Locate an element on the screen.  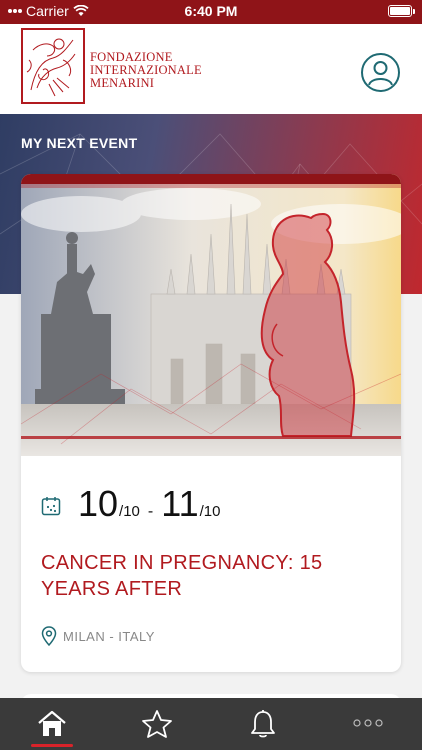
profile-button is located at coordinates (380, 72).